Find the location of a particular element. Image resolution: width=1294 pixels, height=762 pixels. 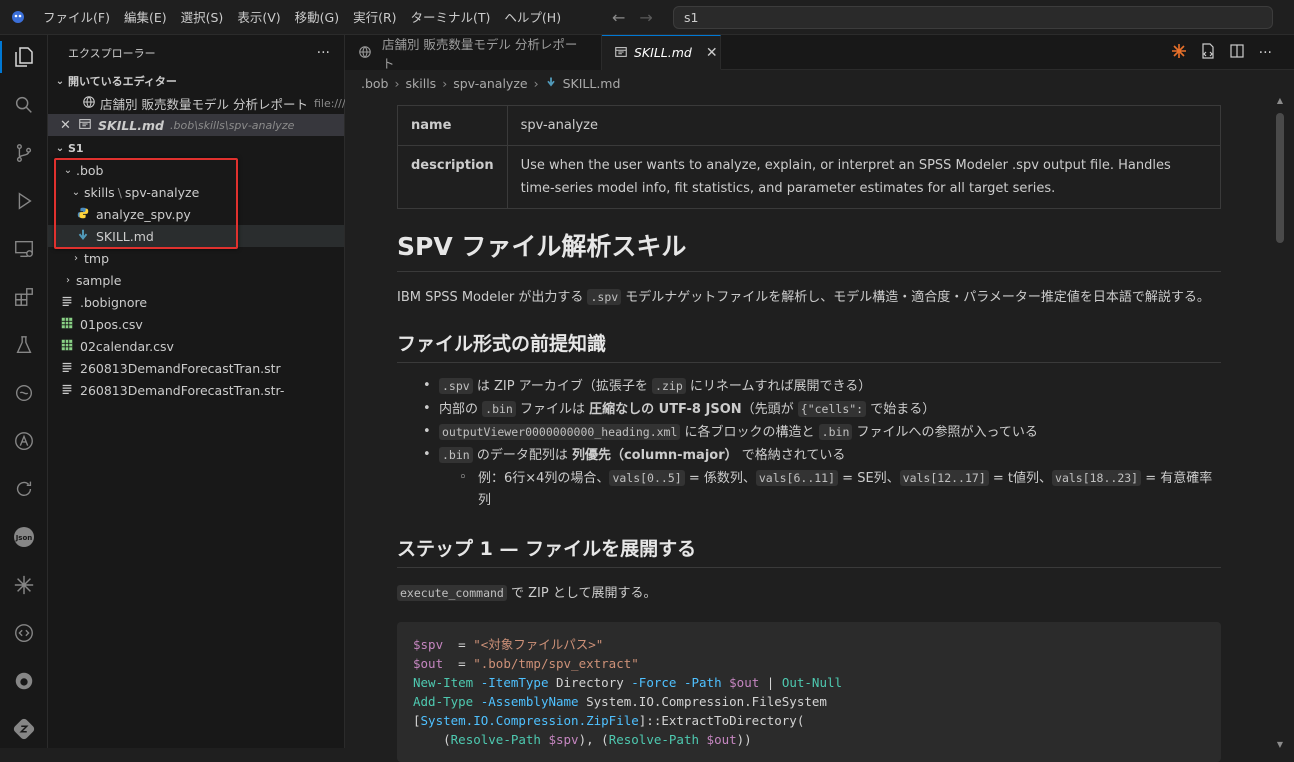

open-editor-name: 店舗別 販売数量モデル 分析レポート is located at coordinates (204, 104).